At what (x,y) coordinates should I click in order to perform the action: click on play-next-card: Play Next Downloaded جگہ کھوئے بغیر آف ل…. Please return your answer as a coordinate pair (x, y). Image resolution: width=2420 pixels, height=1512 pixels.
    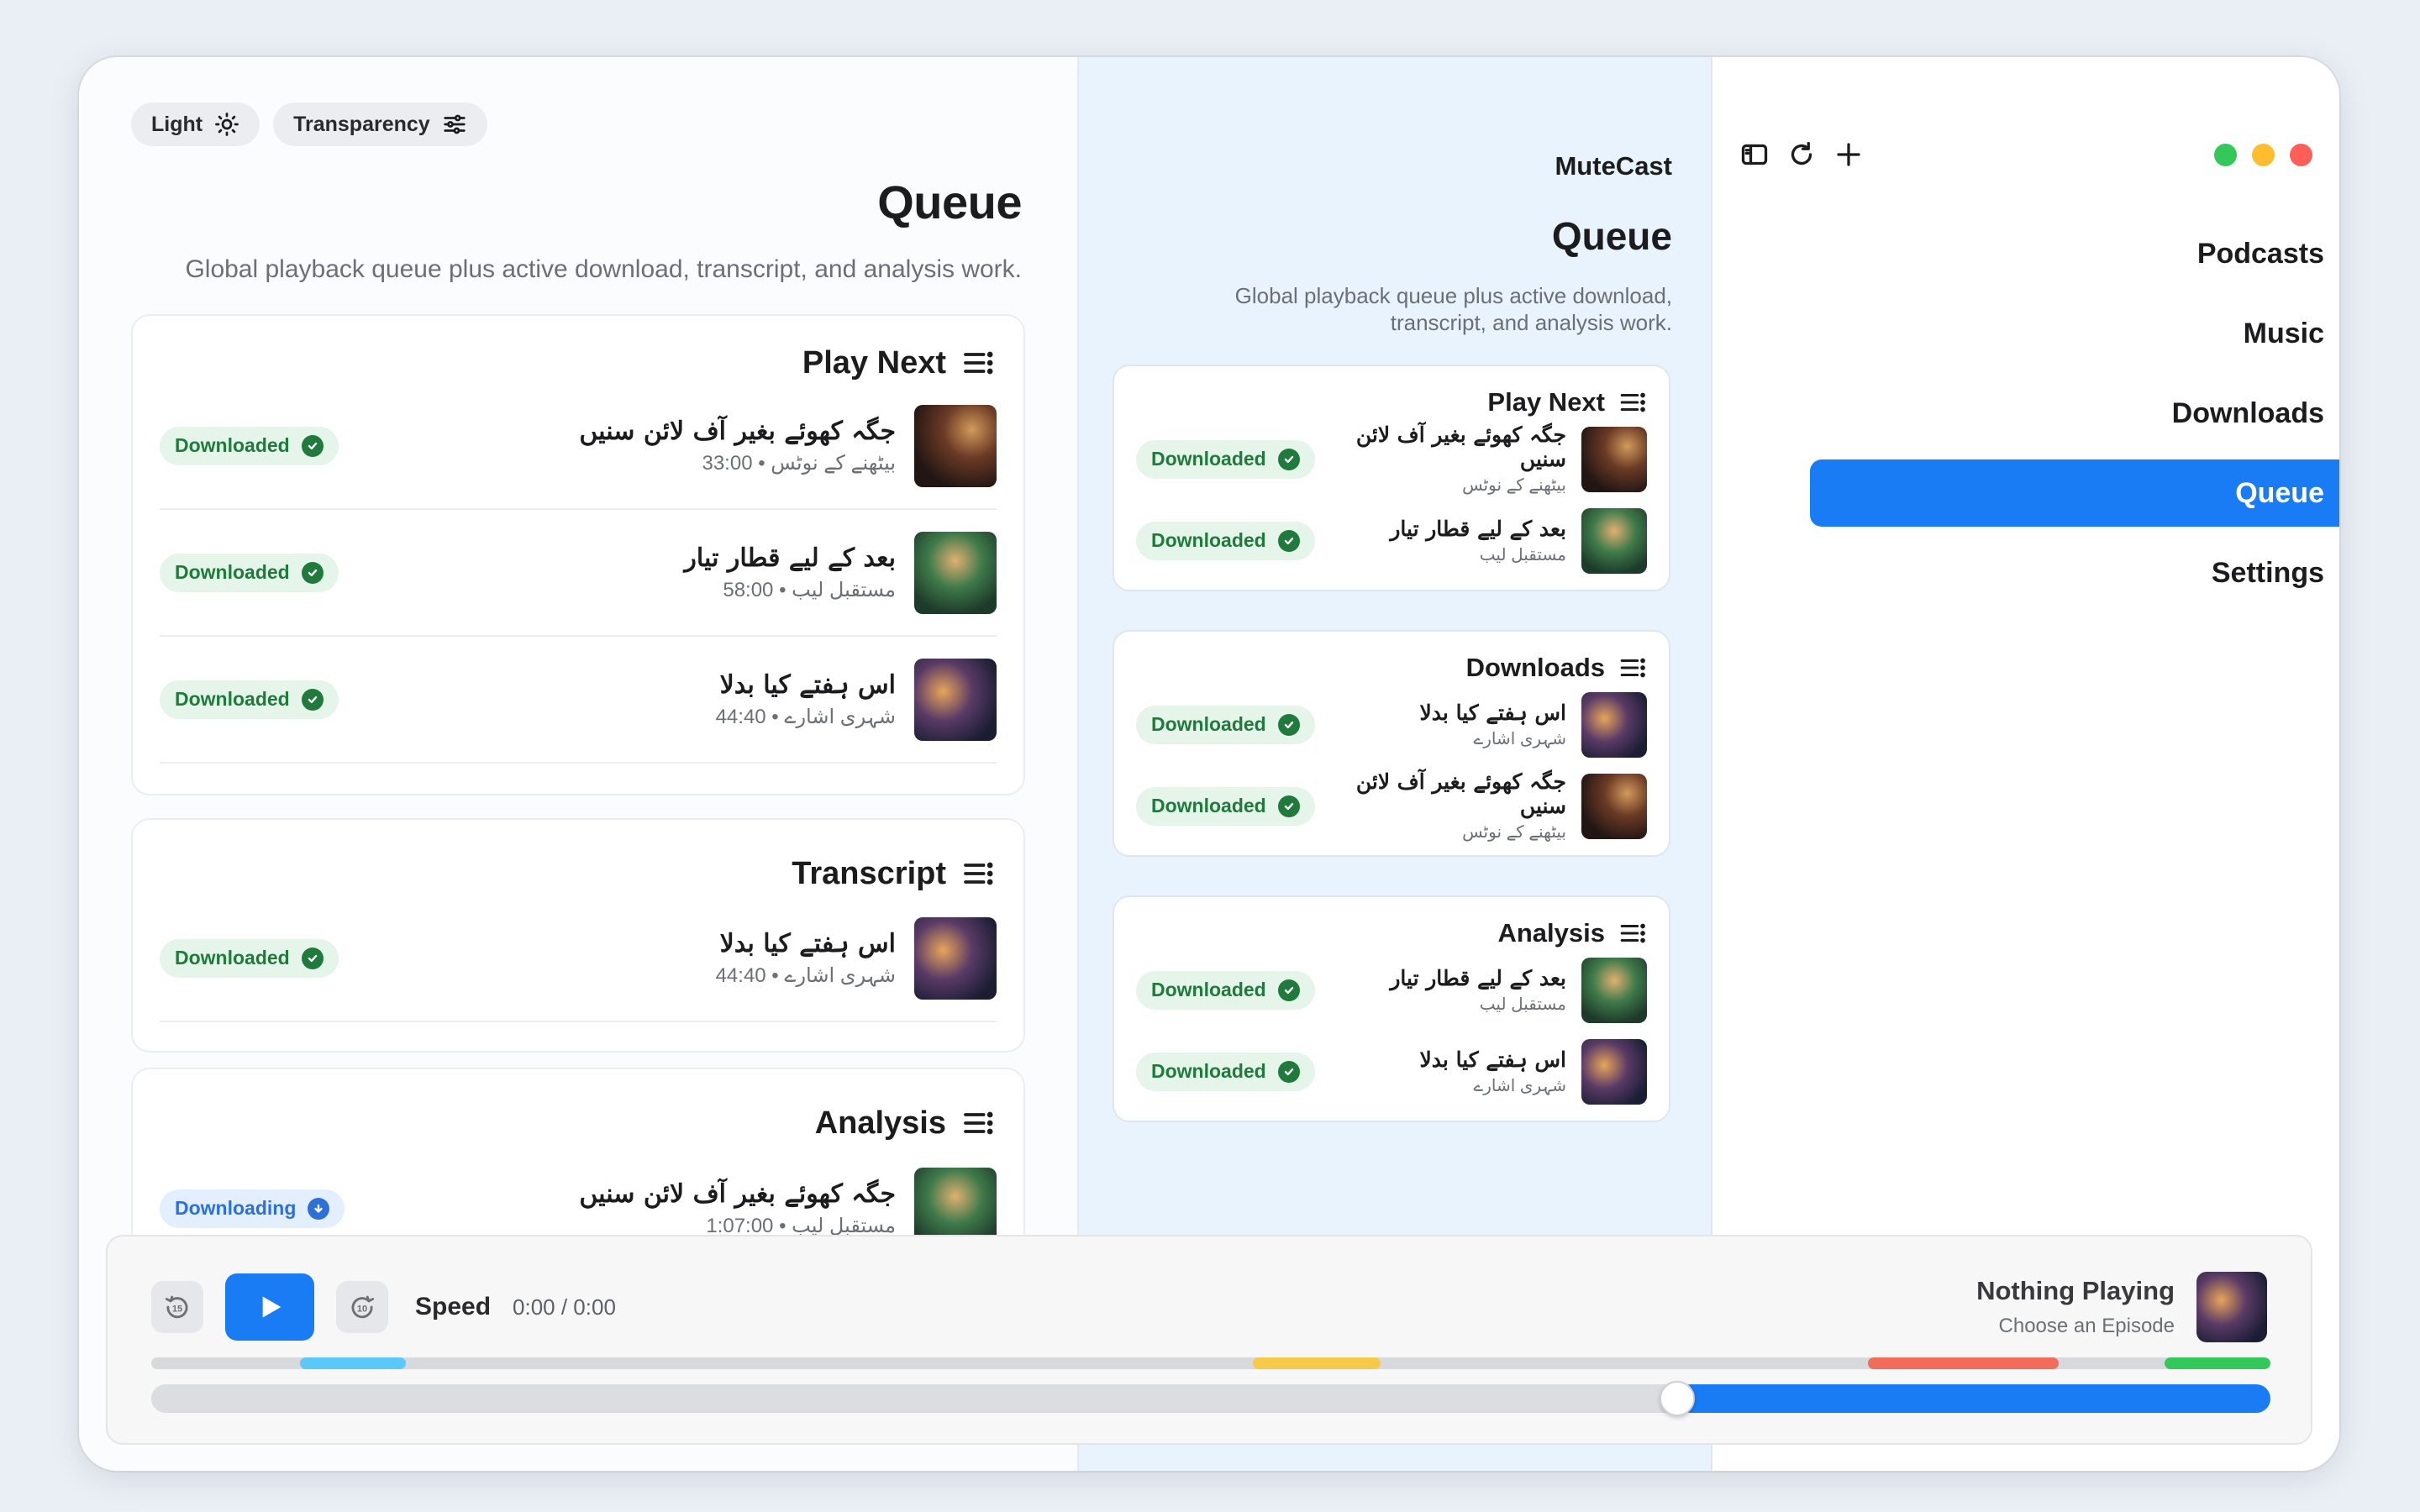
    Looking at the image, I should click on (578, 554).